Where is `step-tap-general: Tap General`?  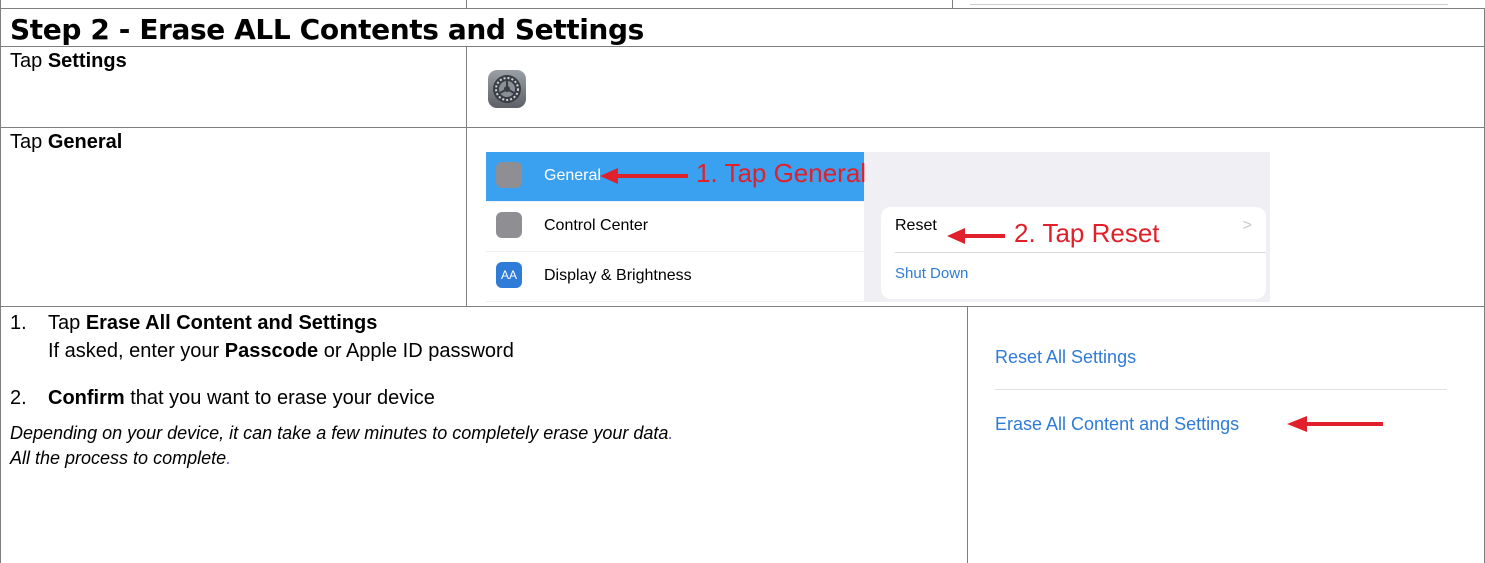 step-tap-general: Tap General is located at coordinates (66, 142).